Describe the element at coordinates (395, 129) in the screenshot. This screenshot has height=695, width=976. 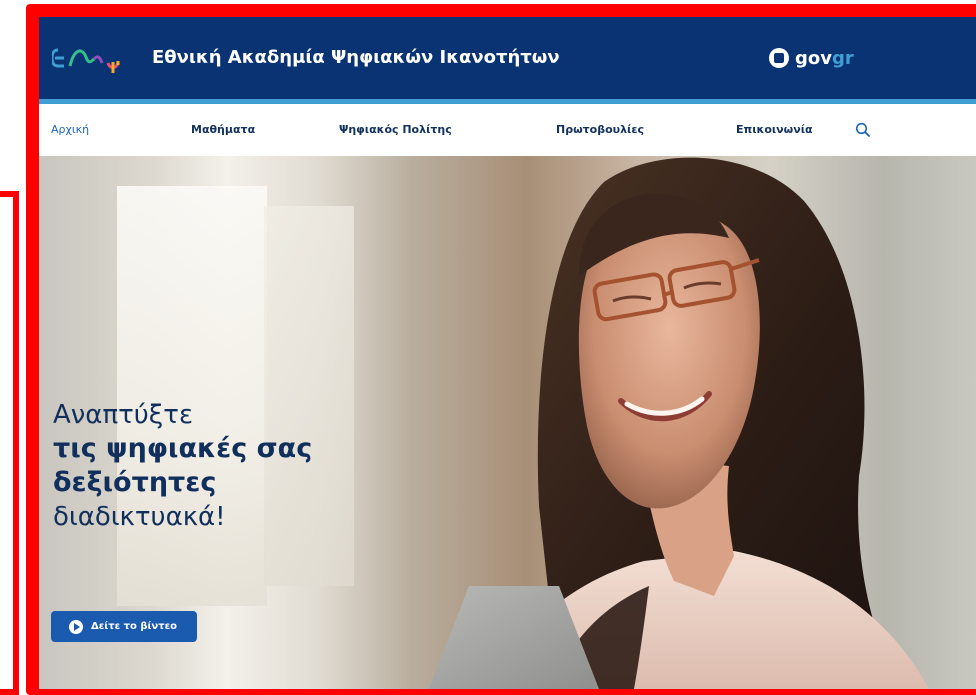
I see `nav-item-digital-citizen: Ψηφιακός Πολίτης` at that location.